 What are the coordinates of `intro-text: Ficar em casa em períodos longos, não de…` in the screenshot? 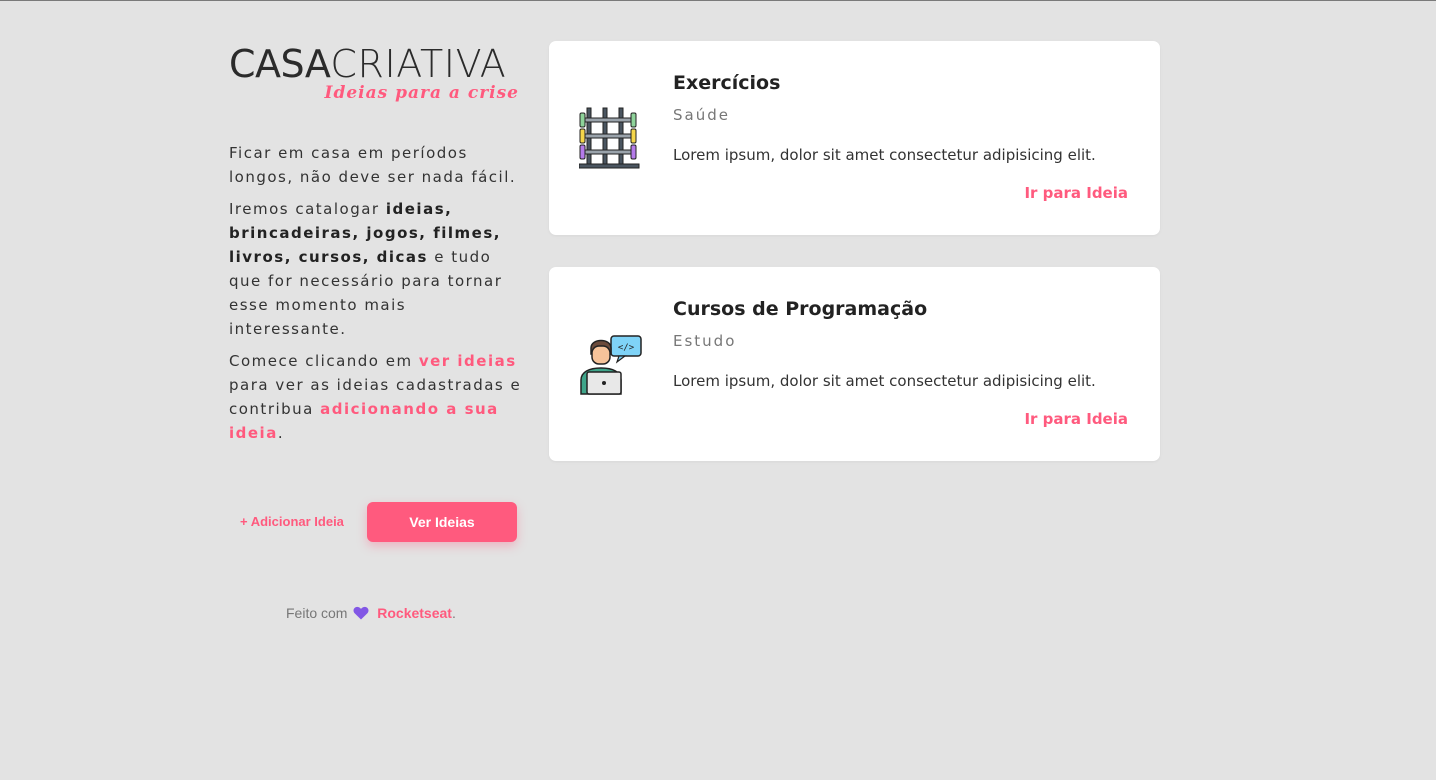 It's located at (379, 297).